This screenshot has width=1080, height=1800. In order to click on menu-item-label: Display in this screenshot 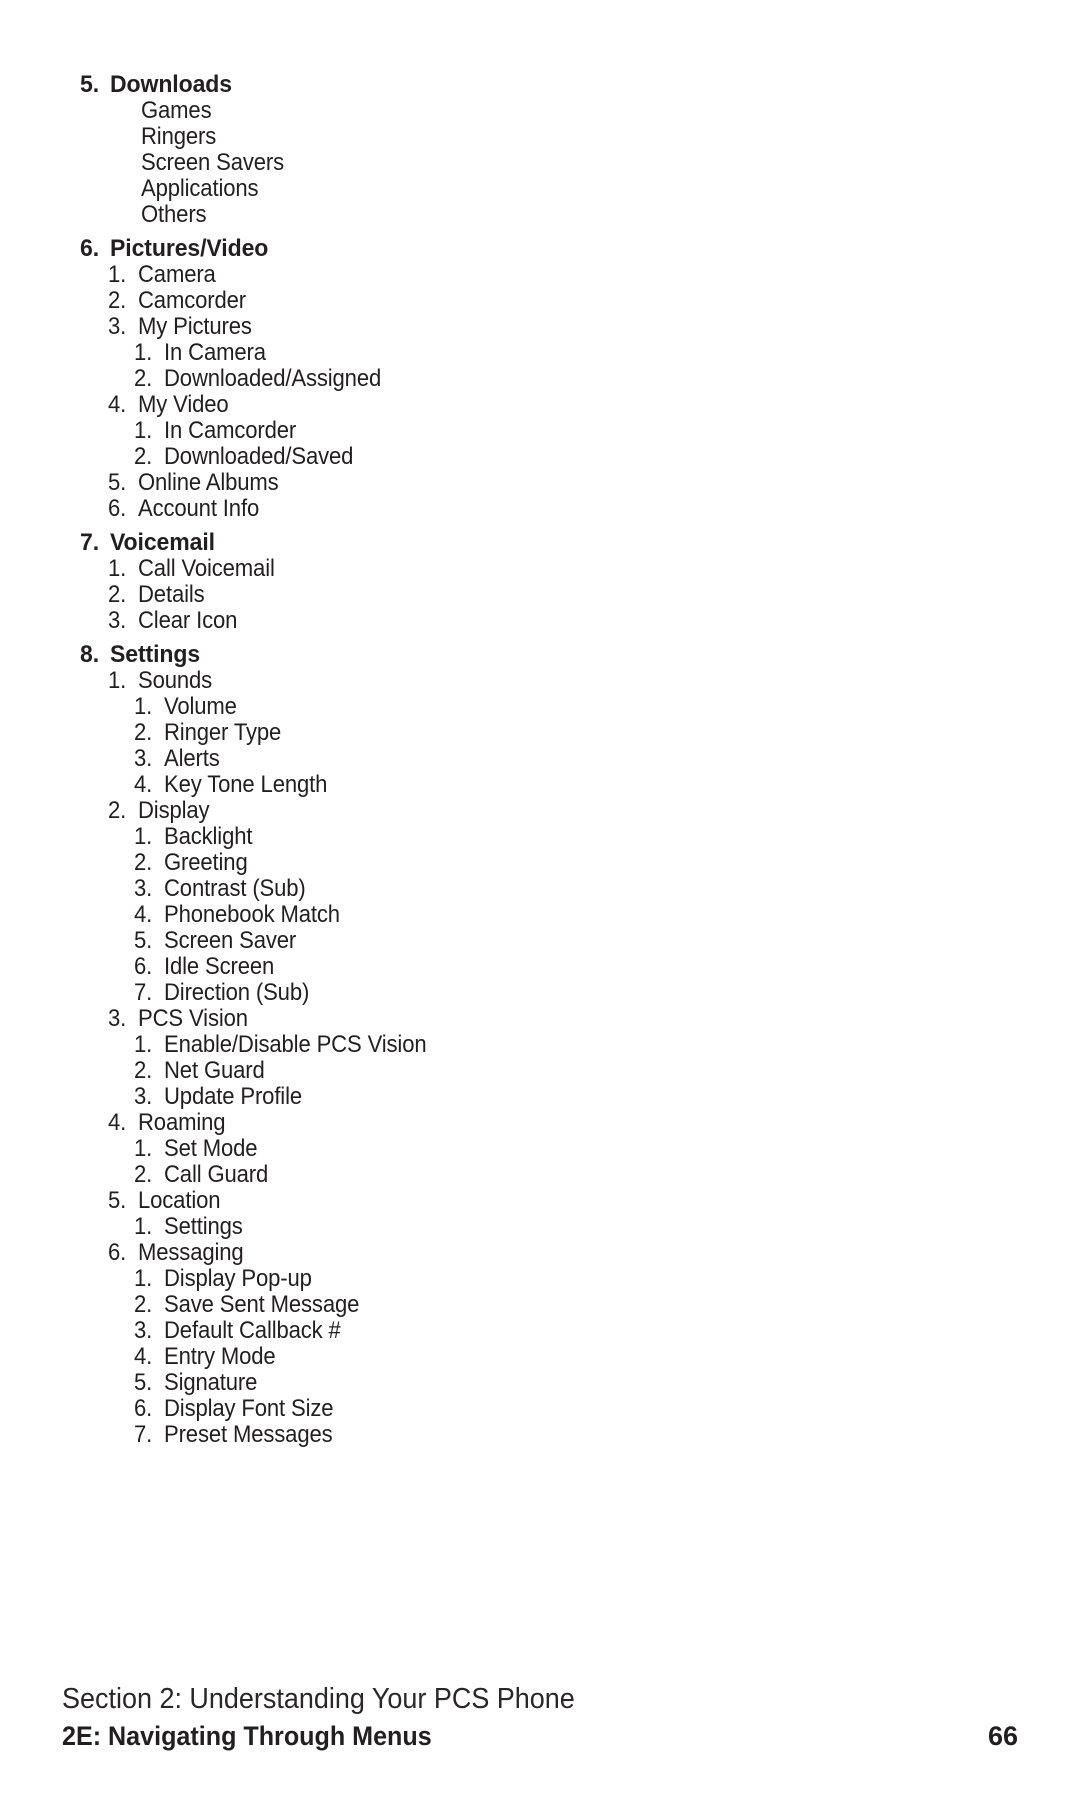, I will do `click(174, 810)`.